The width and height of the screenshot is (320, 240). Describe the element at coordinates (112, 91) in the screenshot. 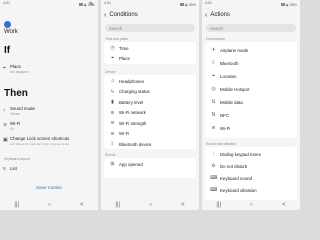

I see `charging-icon: ϟ` at that location.